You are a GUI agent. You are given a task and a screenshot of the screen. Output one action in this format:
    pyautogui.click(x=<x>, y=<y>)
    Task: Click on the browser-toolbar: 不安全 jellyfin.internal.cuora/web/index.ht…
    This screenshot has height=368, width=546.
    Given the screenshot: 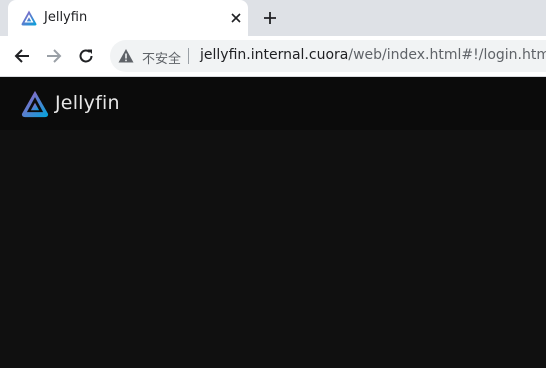 What is the action you would take?
    pyautogui.click(x=273, y=56)
    